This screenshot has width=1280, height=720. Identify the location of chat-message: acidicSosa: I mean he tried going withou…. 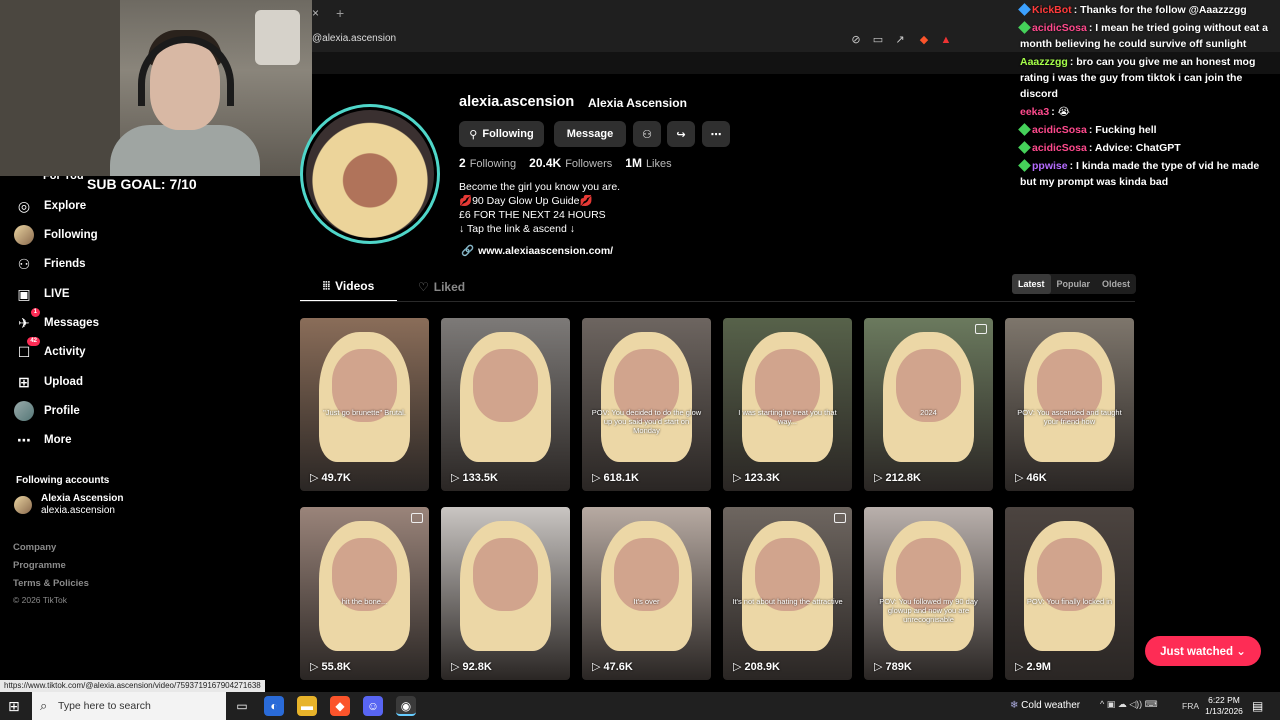
(1148, 36).